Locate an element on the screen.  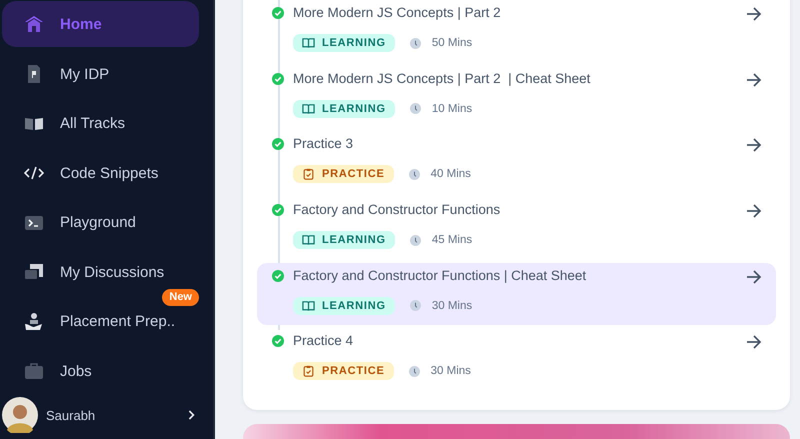
avatar is located at coordinates (20, 415).